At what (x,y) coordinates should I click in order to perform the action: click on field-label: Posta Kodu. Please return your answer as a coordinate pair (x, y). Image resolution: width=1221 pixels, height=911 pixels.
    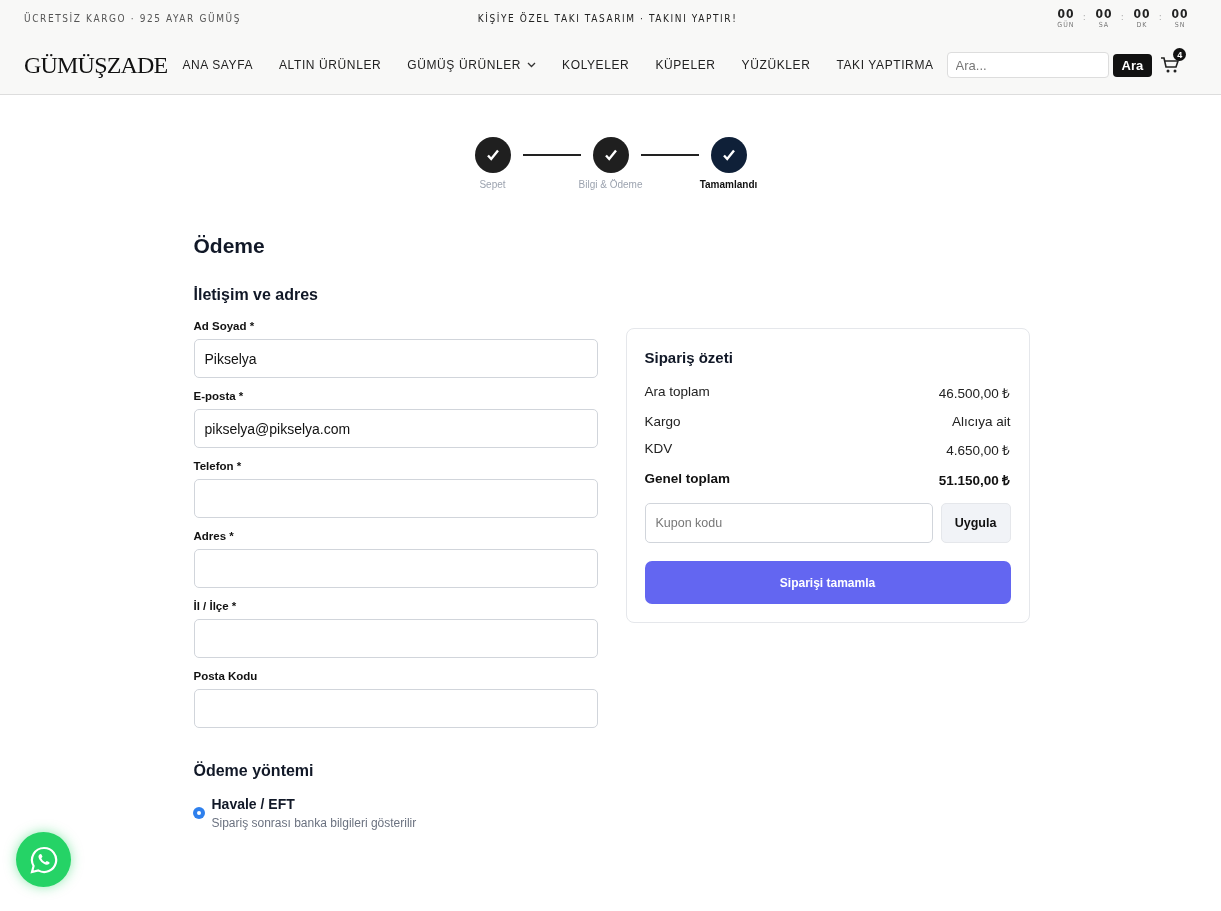
    Looking at the image, I should click on (226, 676).